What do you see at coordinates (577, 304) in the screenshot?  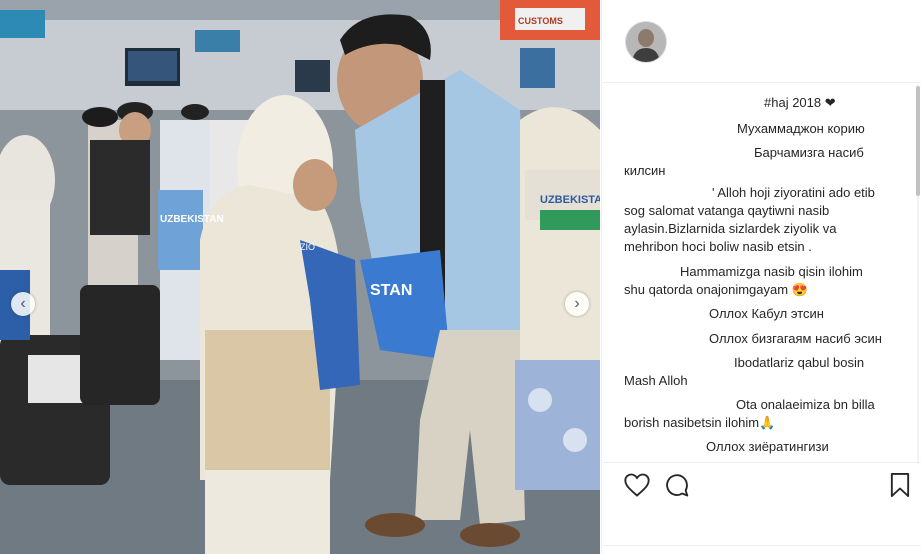 I see `chevron-right-icon: ›` at bounding box center [577, 304].